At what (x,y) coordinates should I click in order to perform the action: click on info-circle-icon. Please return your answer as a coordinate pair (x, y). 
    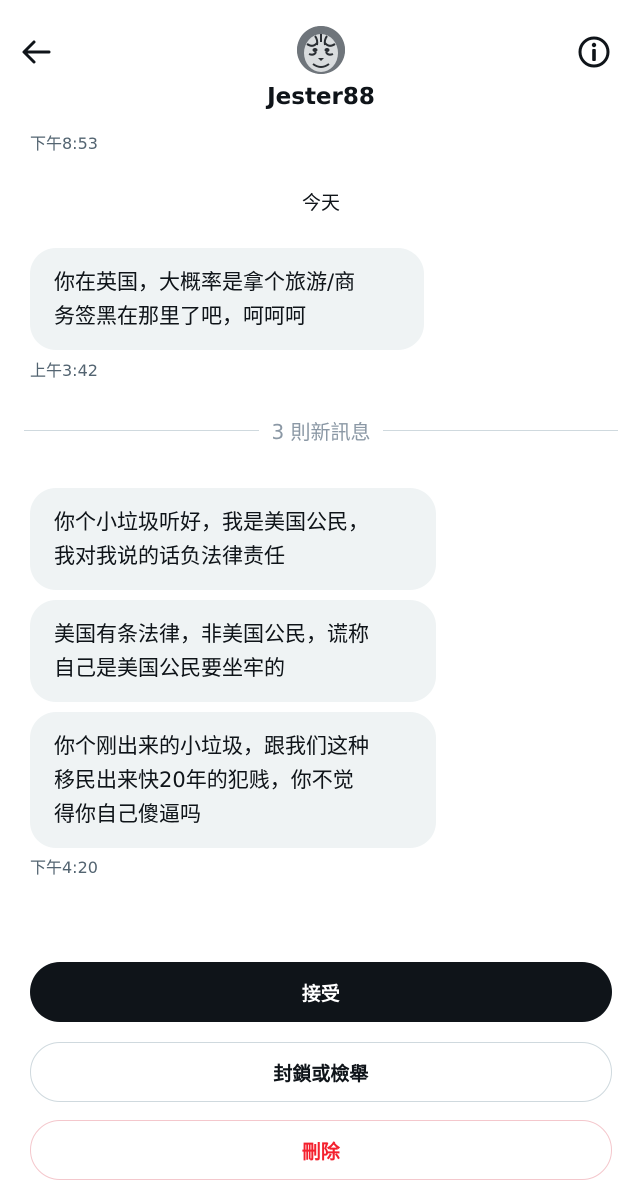
    Looking at the image, I should click on (594, 52).